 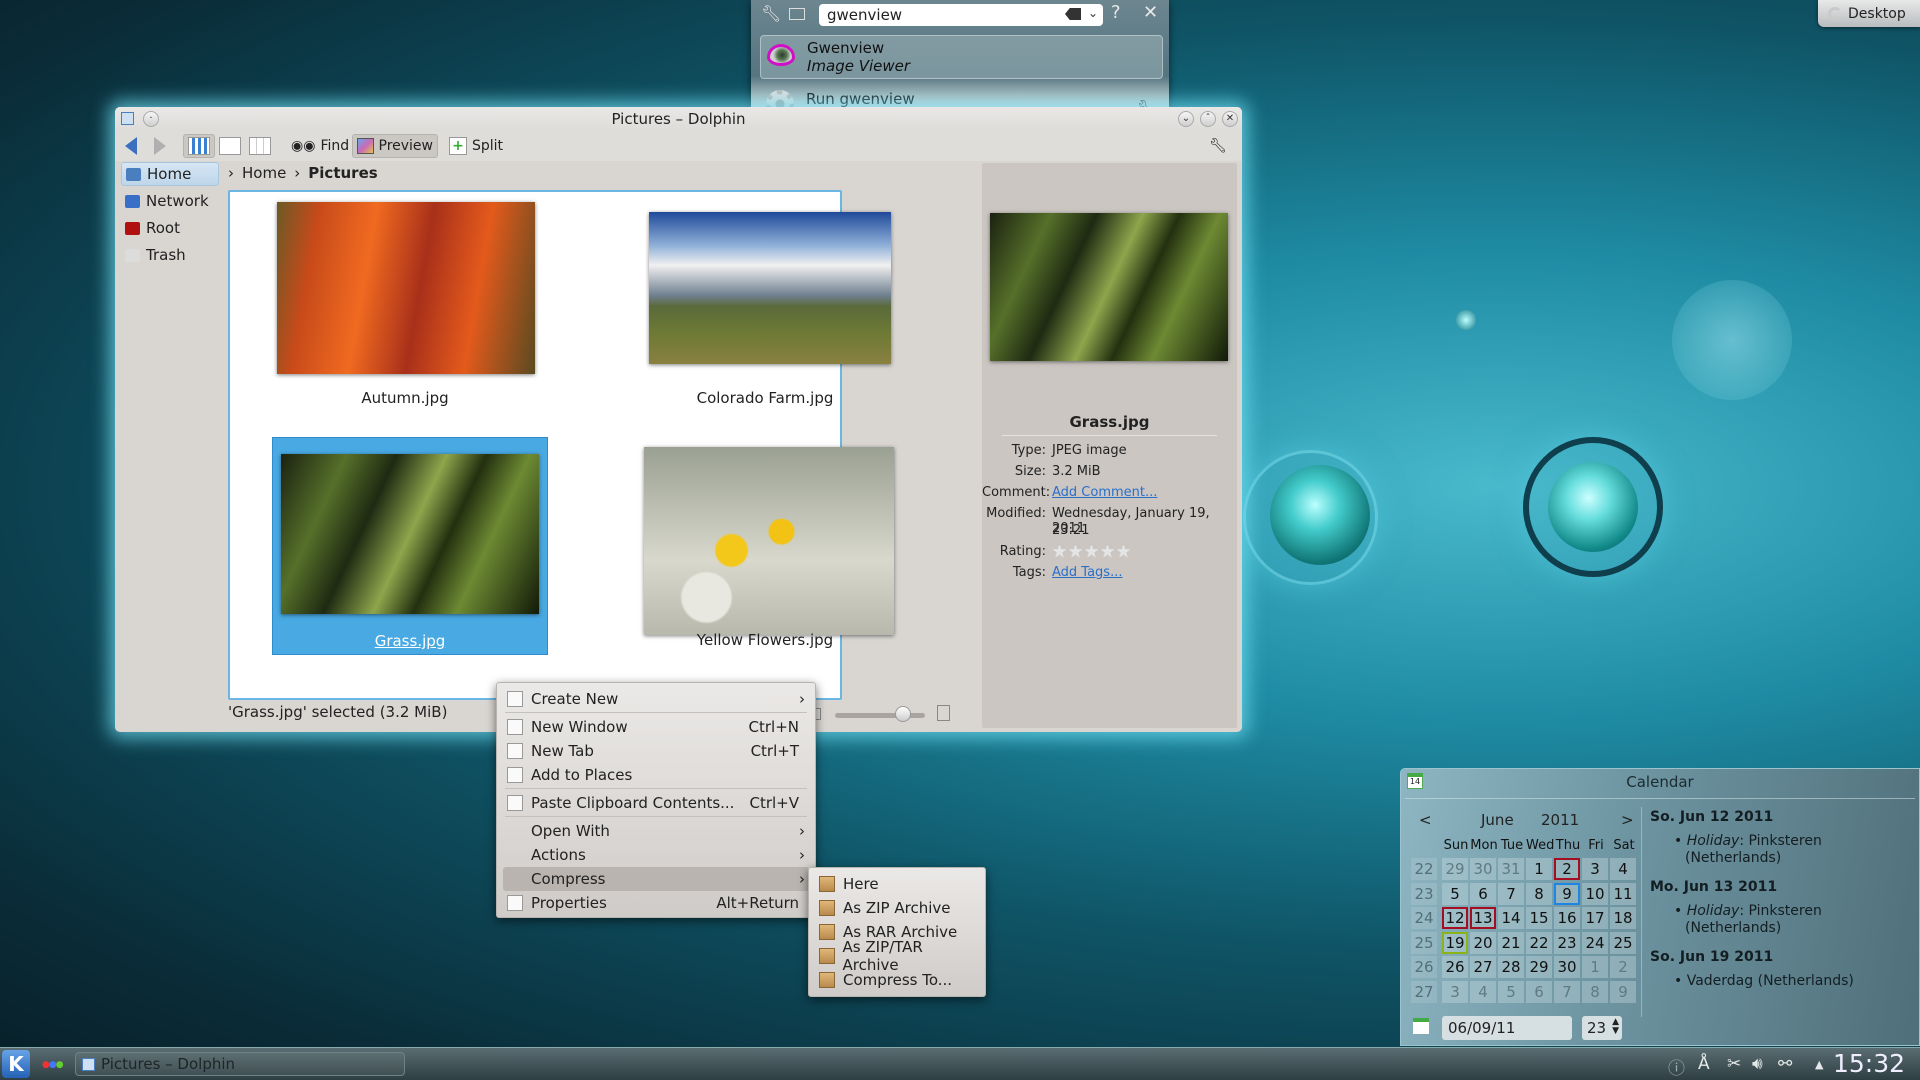 What do you see at coordinates (656, 775) in the screenshot?
I see `menu-item-add-to-places: Add to Places` at bounding box center [656, 775].